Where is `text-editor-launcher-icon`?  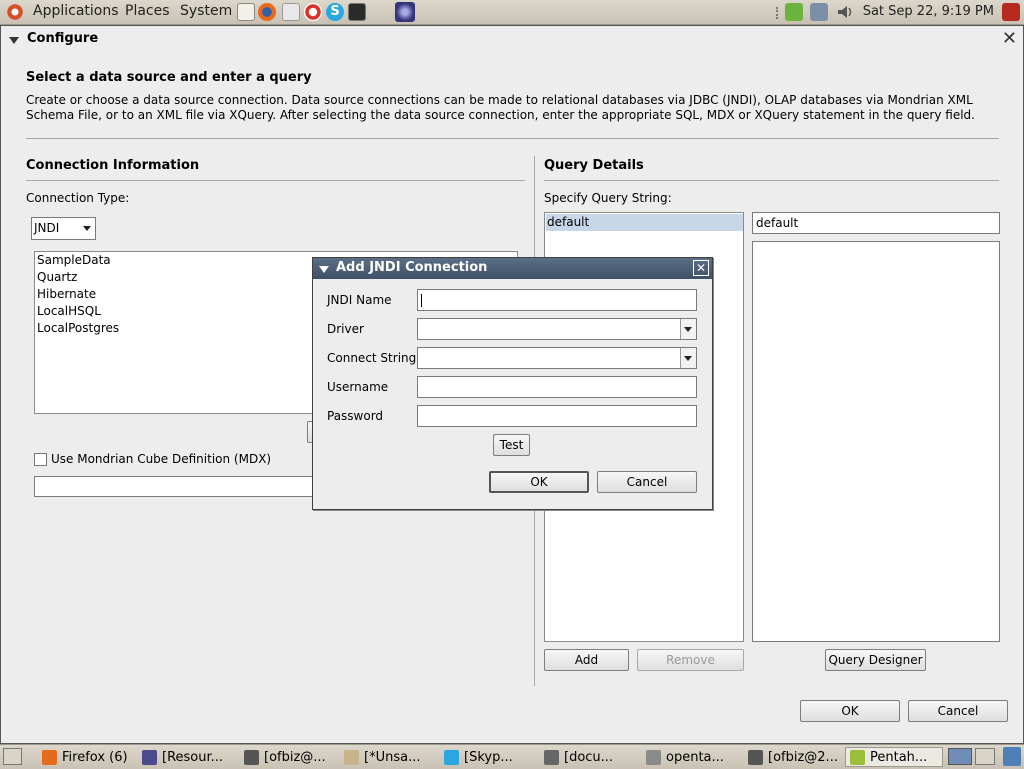
text-editor-launcher-icon is located at coordinates (246, 12).